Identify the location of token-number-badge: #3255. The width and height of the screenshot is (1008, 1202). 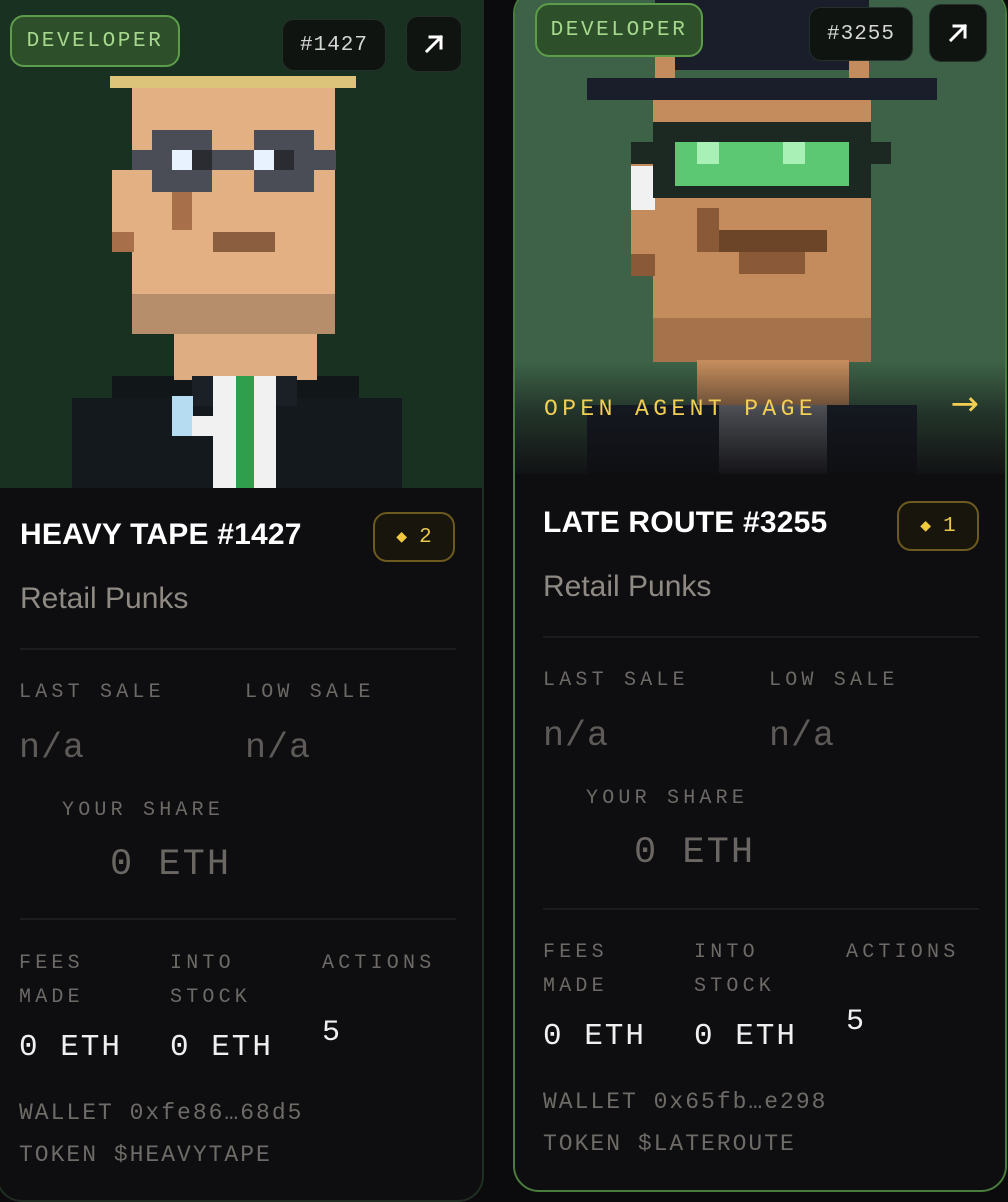
(861, 34).